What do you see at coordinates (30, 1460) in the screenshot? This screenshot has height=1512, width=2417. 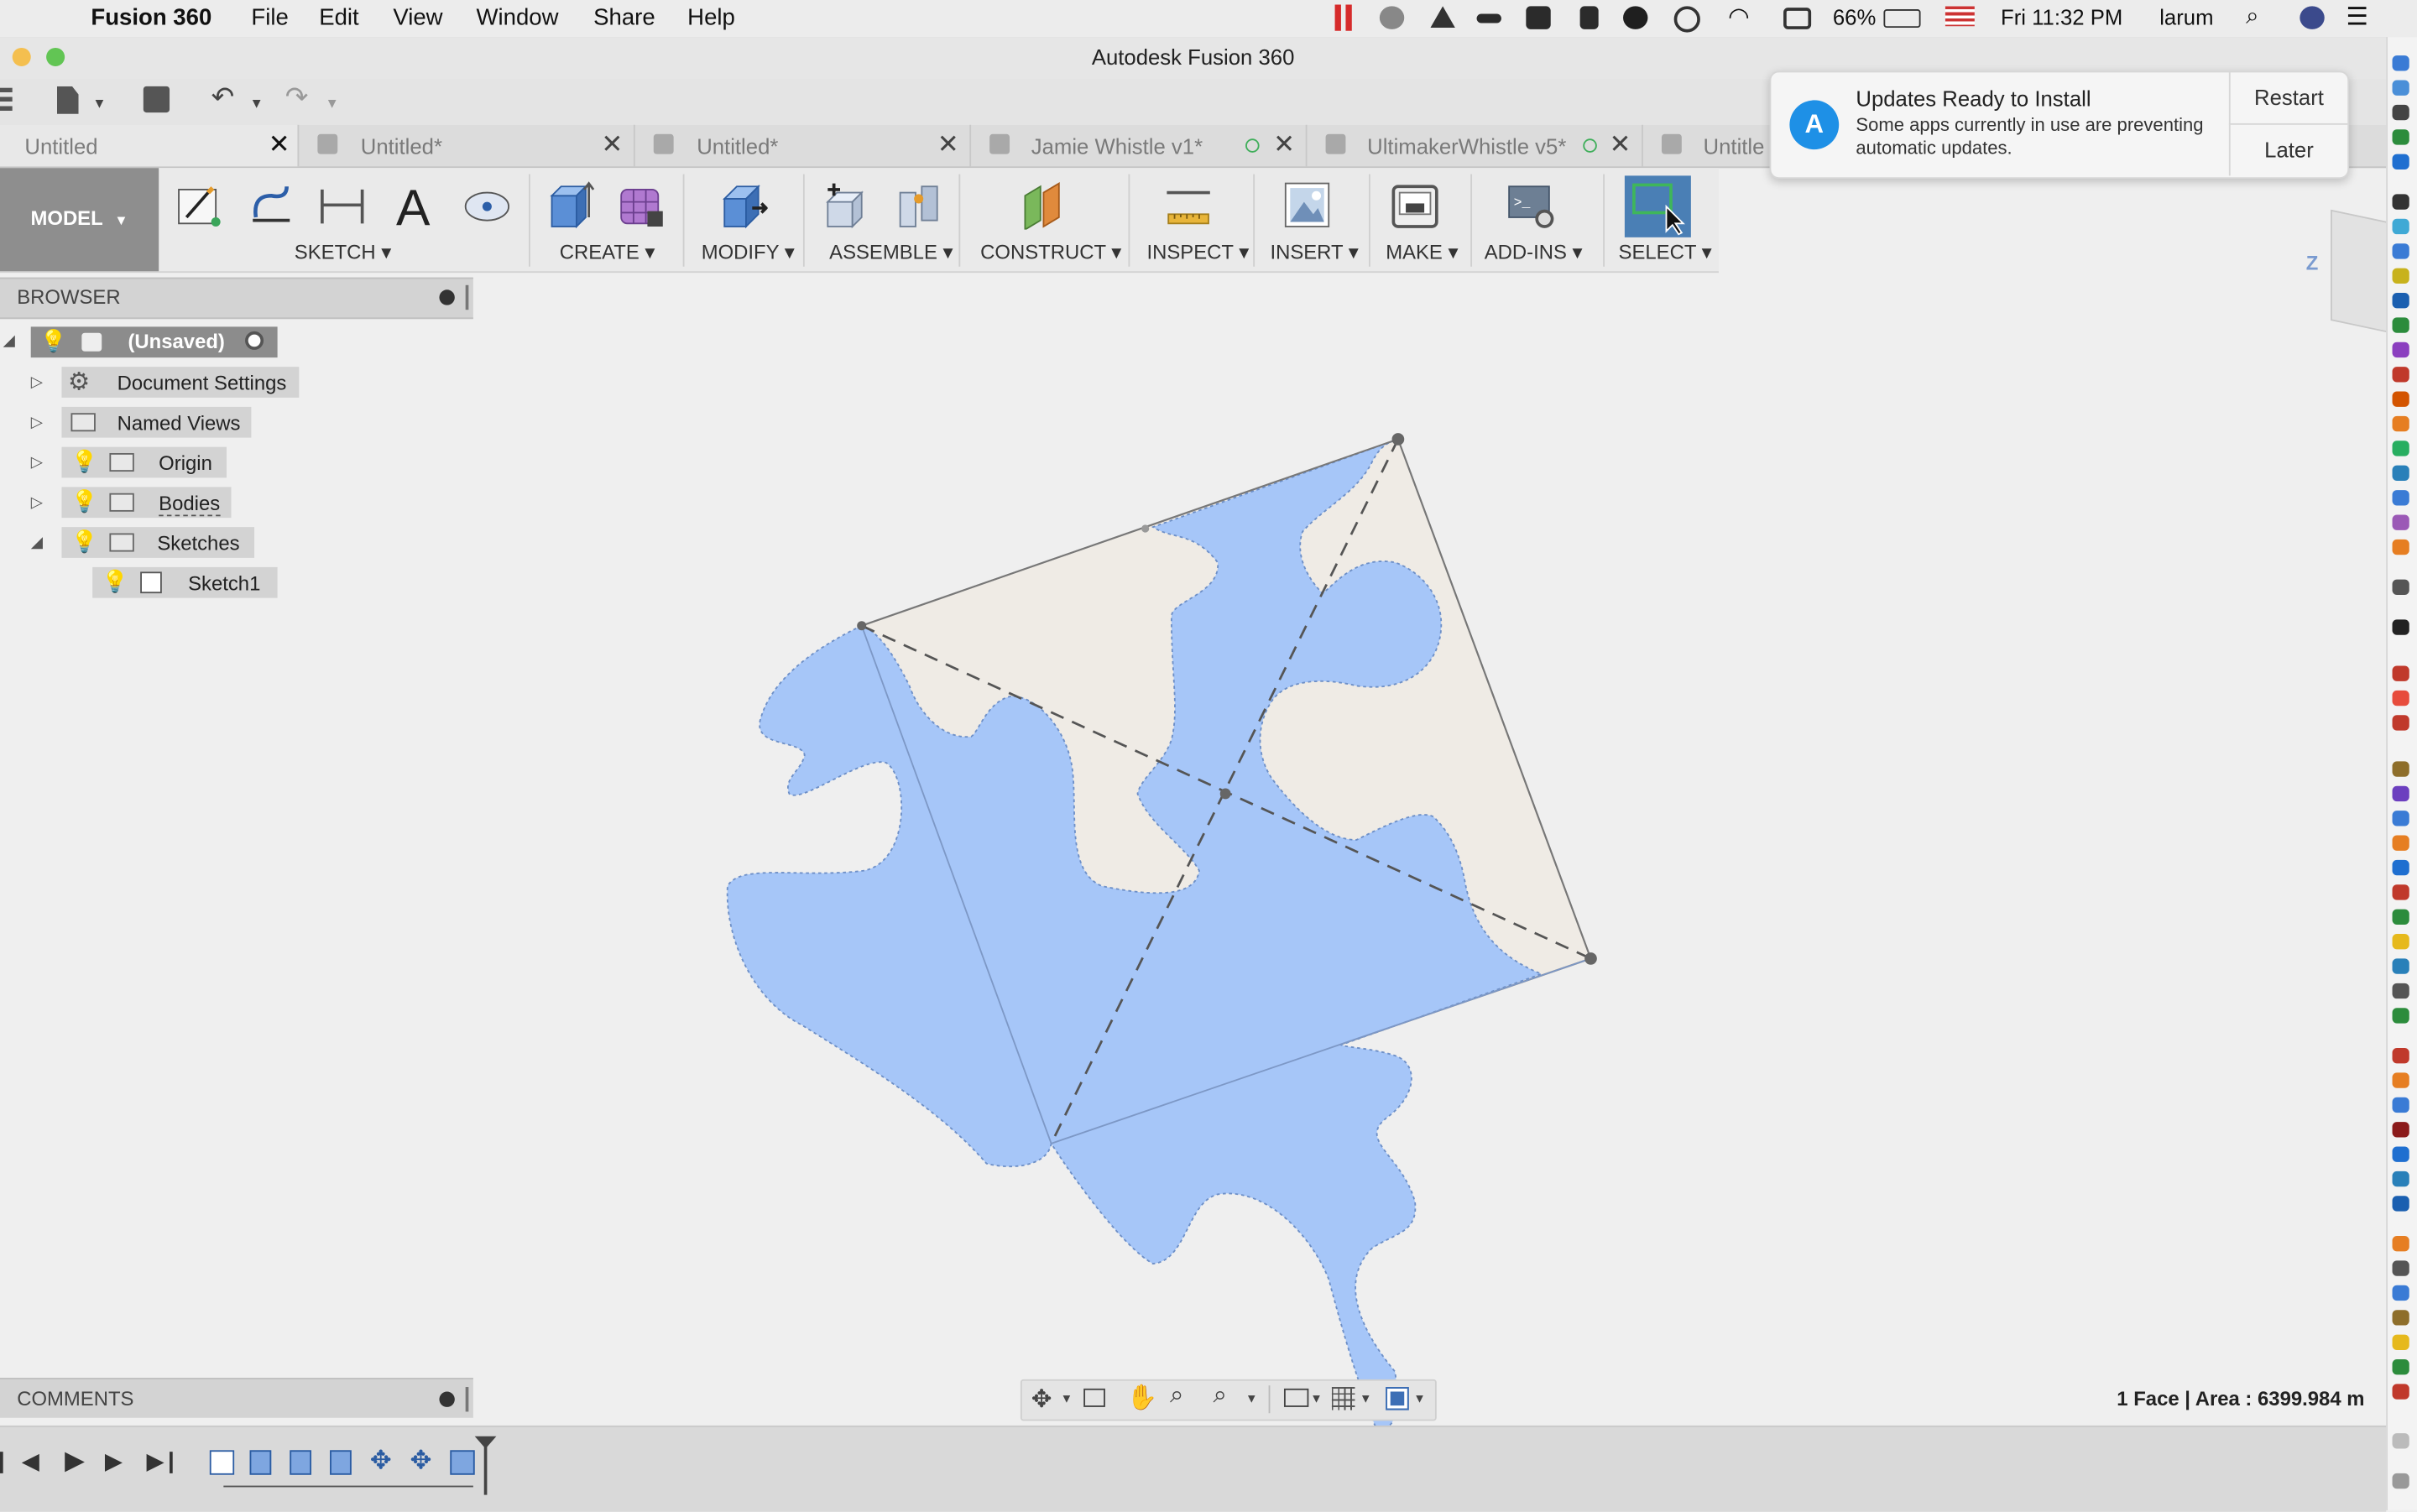 I see `step-back-icon: ◀` at bounding box center [30, 1460].